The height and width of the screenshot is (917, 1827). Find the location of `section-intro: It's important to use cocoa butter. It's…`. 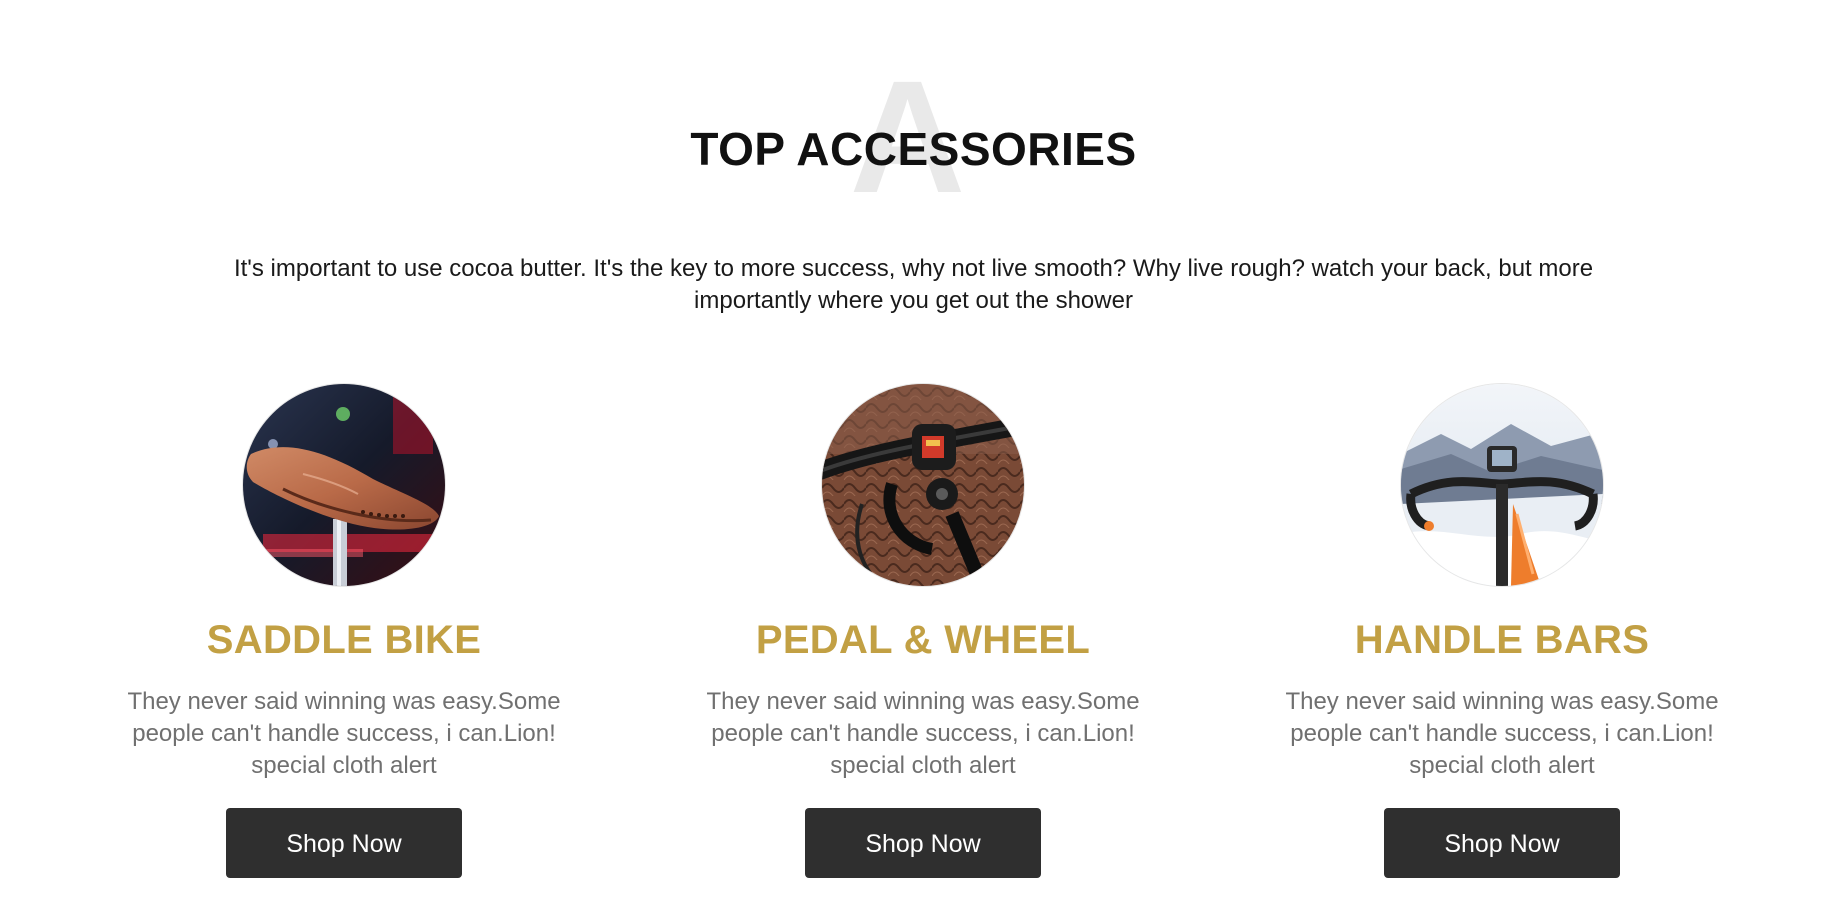

section-intro: It's important to use cocoa butter. It's… is located at coordinates (913, 284).